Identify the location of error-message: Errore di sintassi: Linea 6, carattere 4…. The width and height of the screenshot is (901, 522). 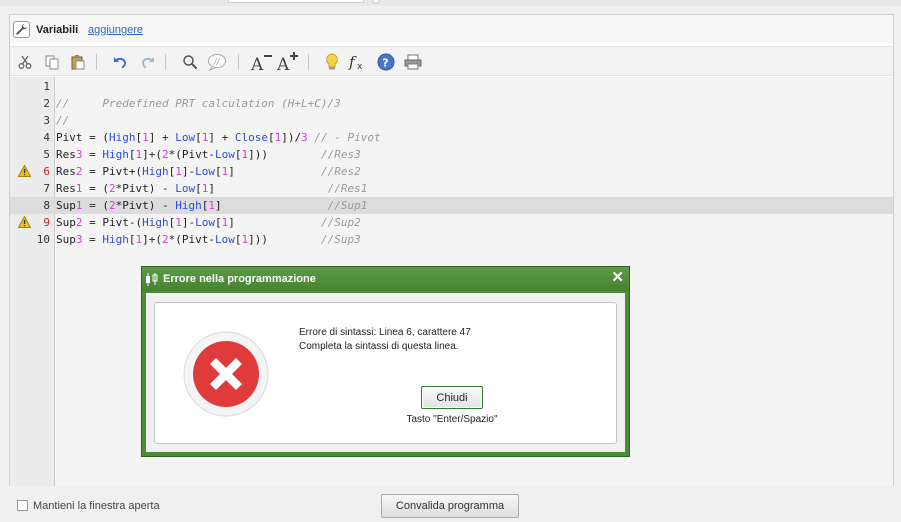
(385, 332).